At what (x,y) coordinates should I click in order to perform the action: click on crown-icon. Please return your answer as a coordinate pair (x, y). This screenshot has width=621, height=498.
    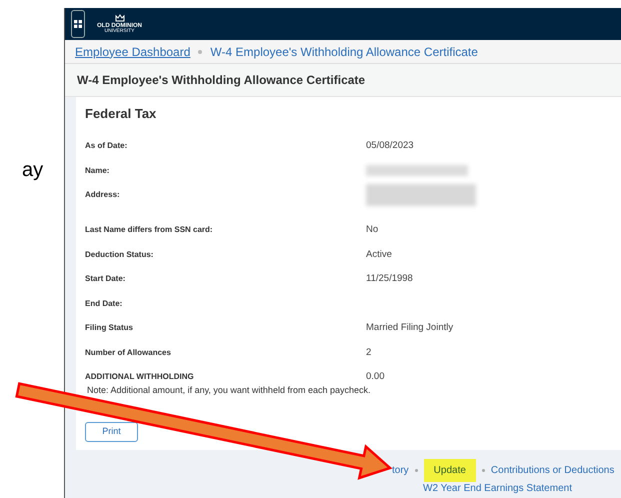
    Looking at the image, I should click on (119, 18).